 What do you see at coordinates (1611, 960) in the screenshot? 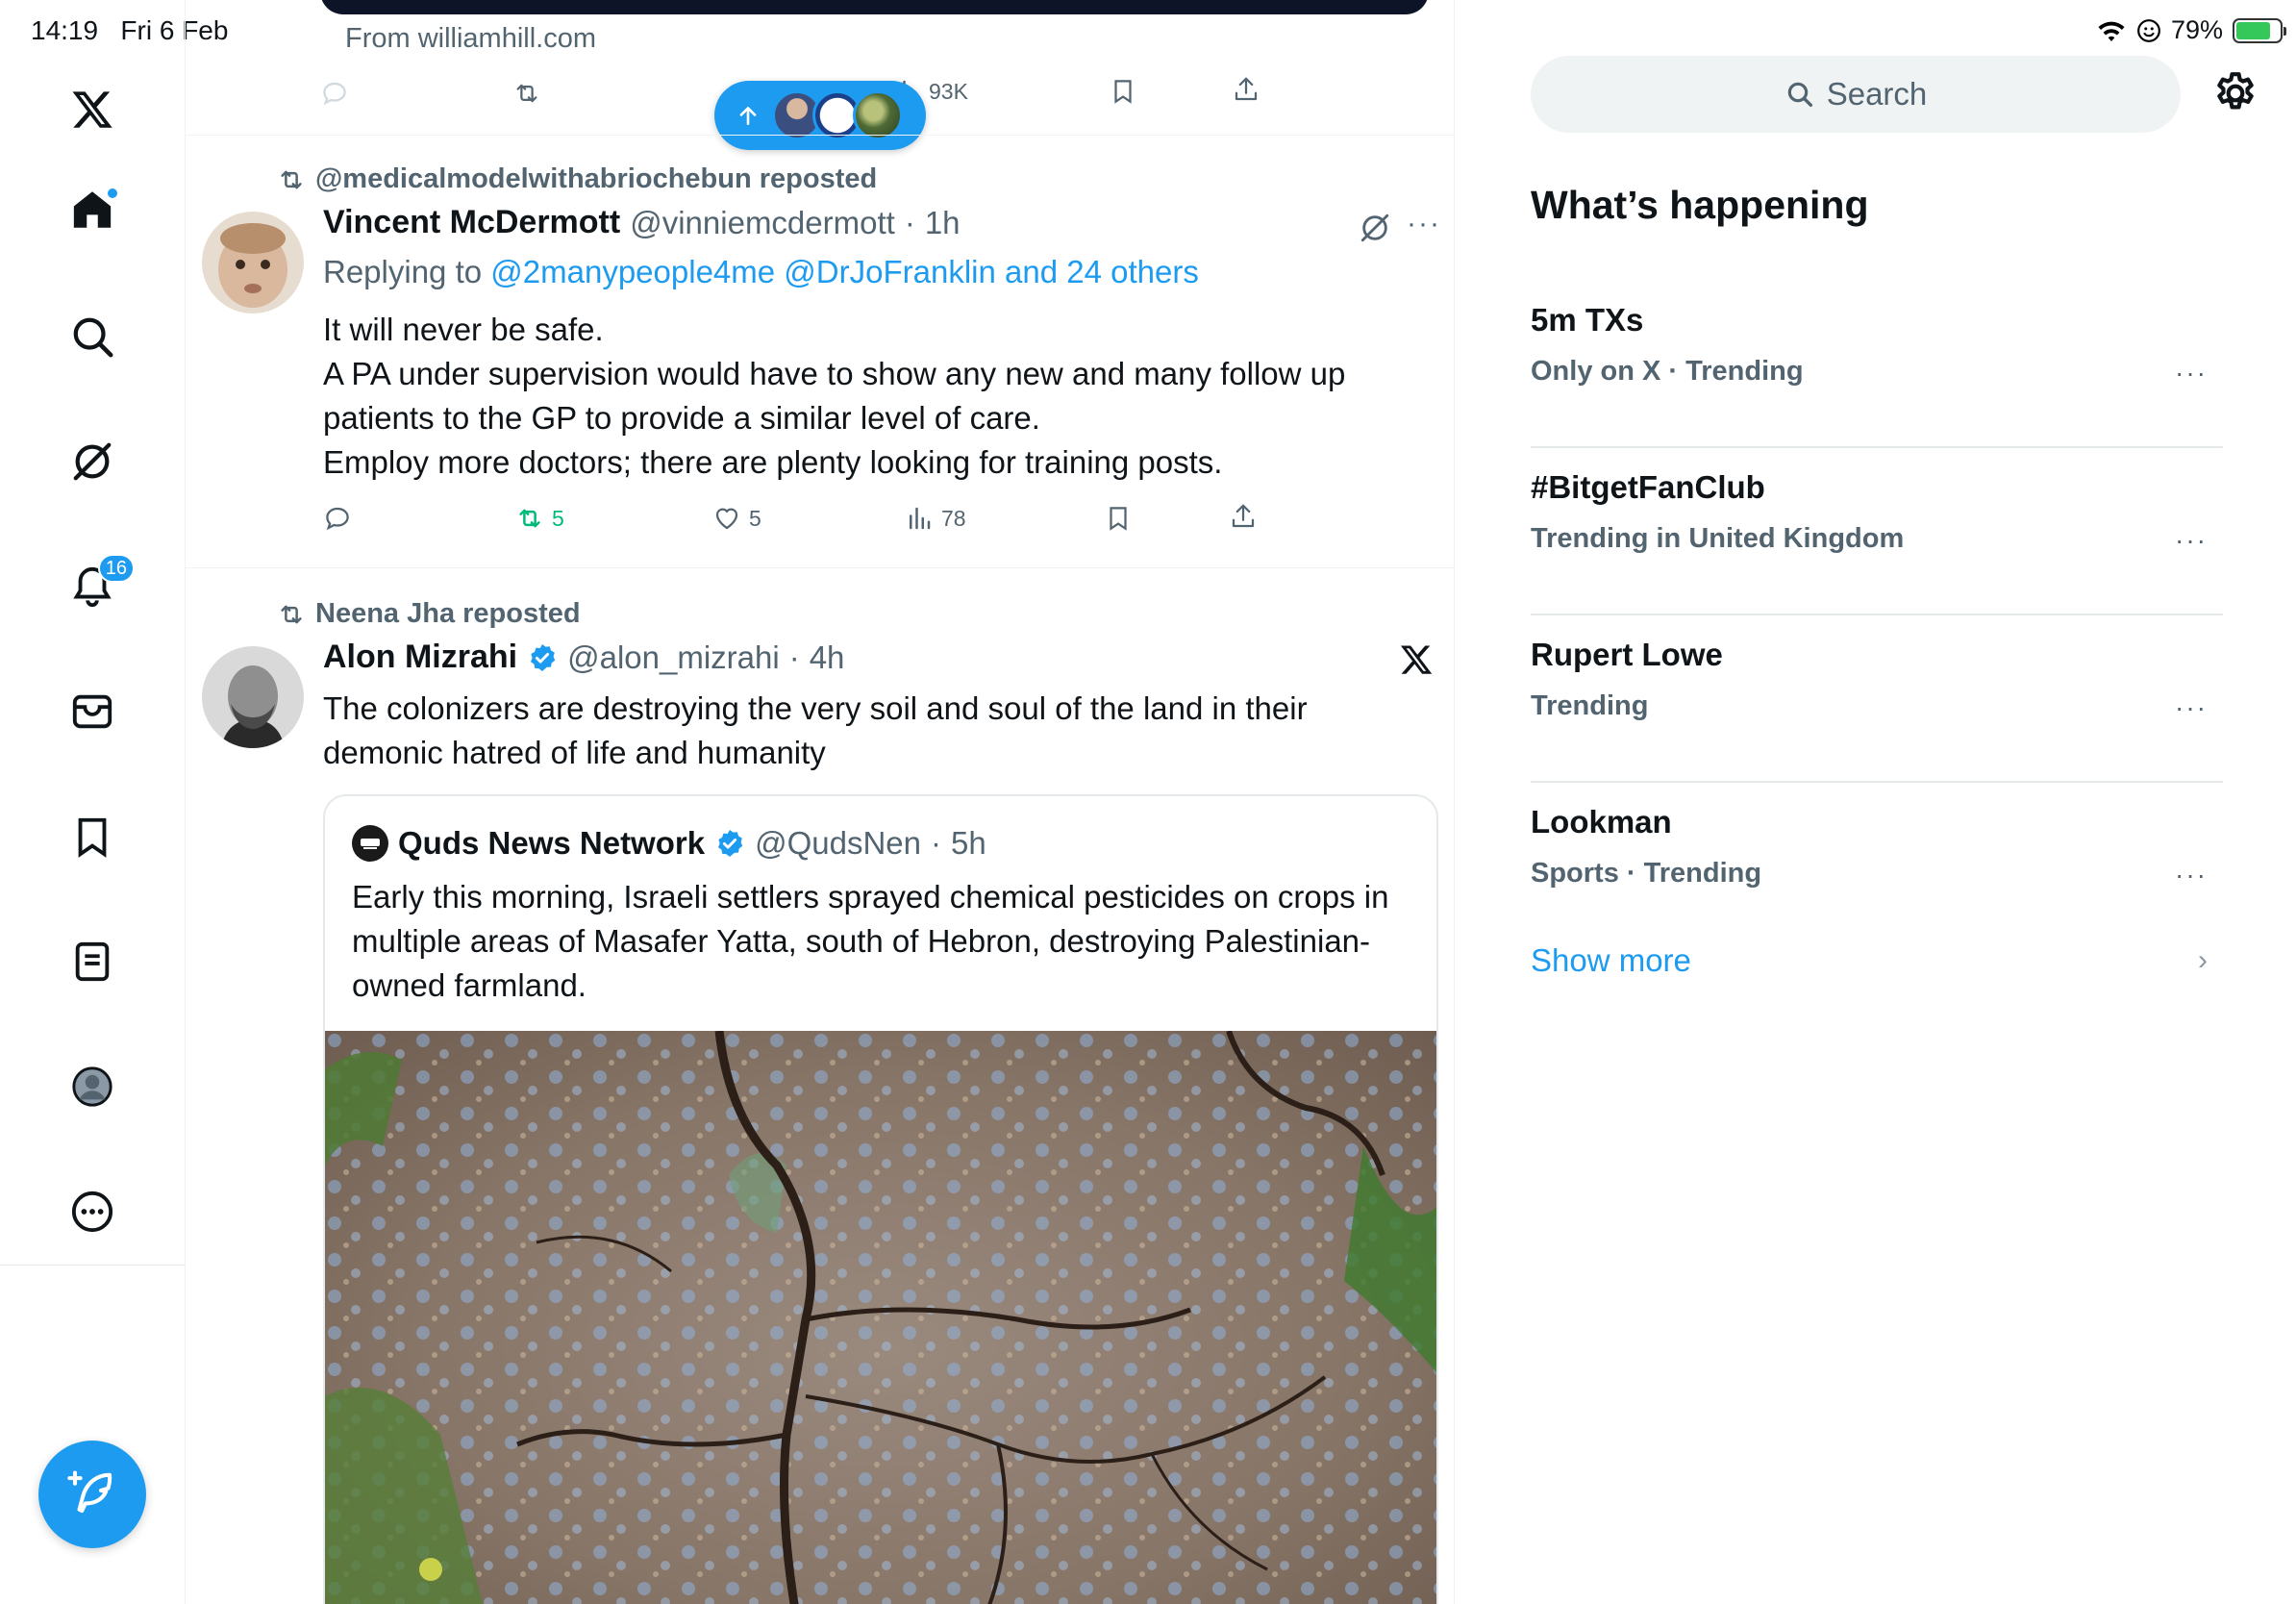
I see `show-more-link: Show more` at bounding box center [1611, 960].